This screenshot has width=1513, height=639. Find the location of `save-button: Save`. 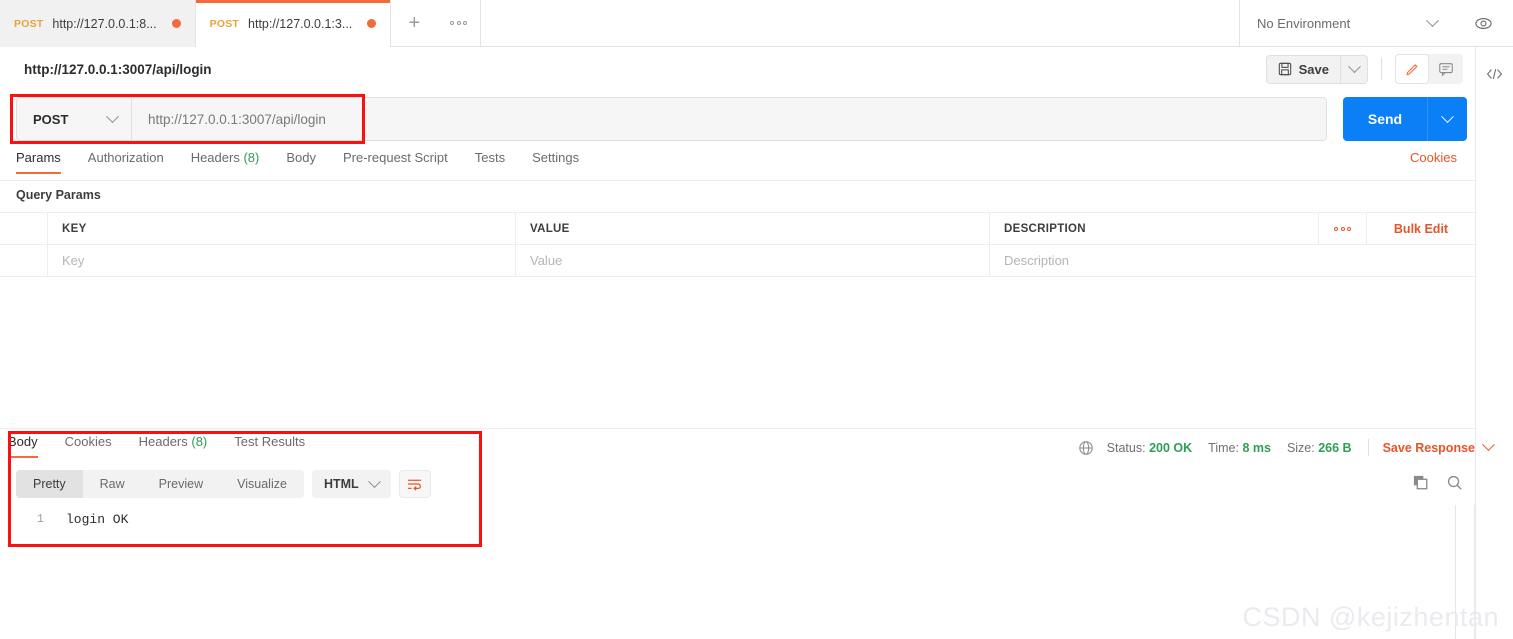

save-button: Save is located at coordinates (1302, 69).